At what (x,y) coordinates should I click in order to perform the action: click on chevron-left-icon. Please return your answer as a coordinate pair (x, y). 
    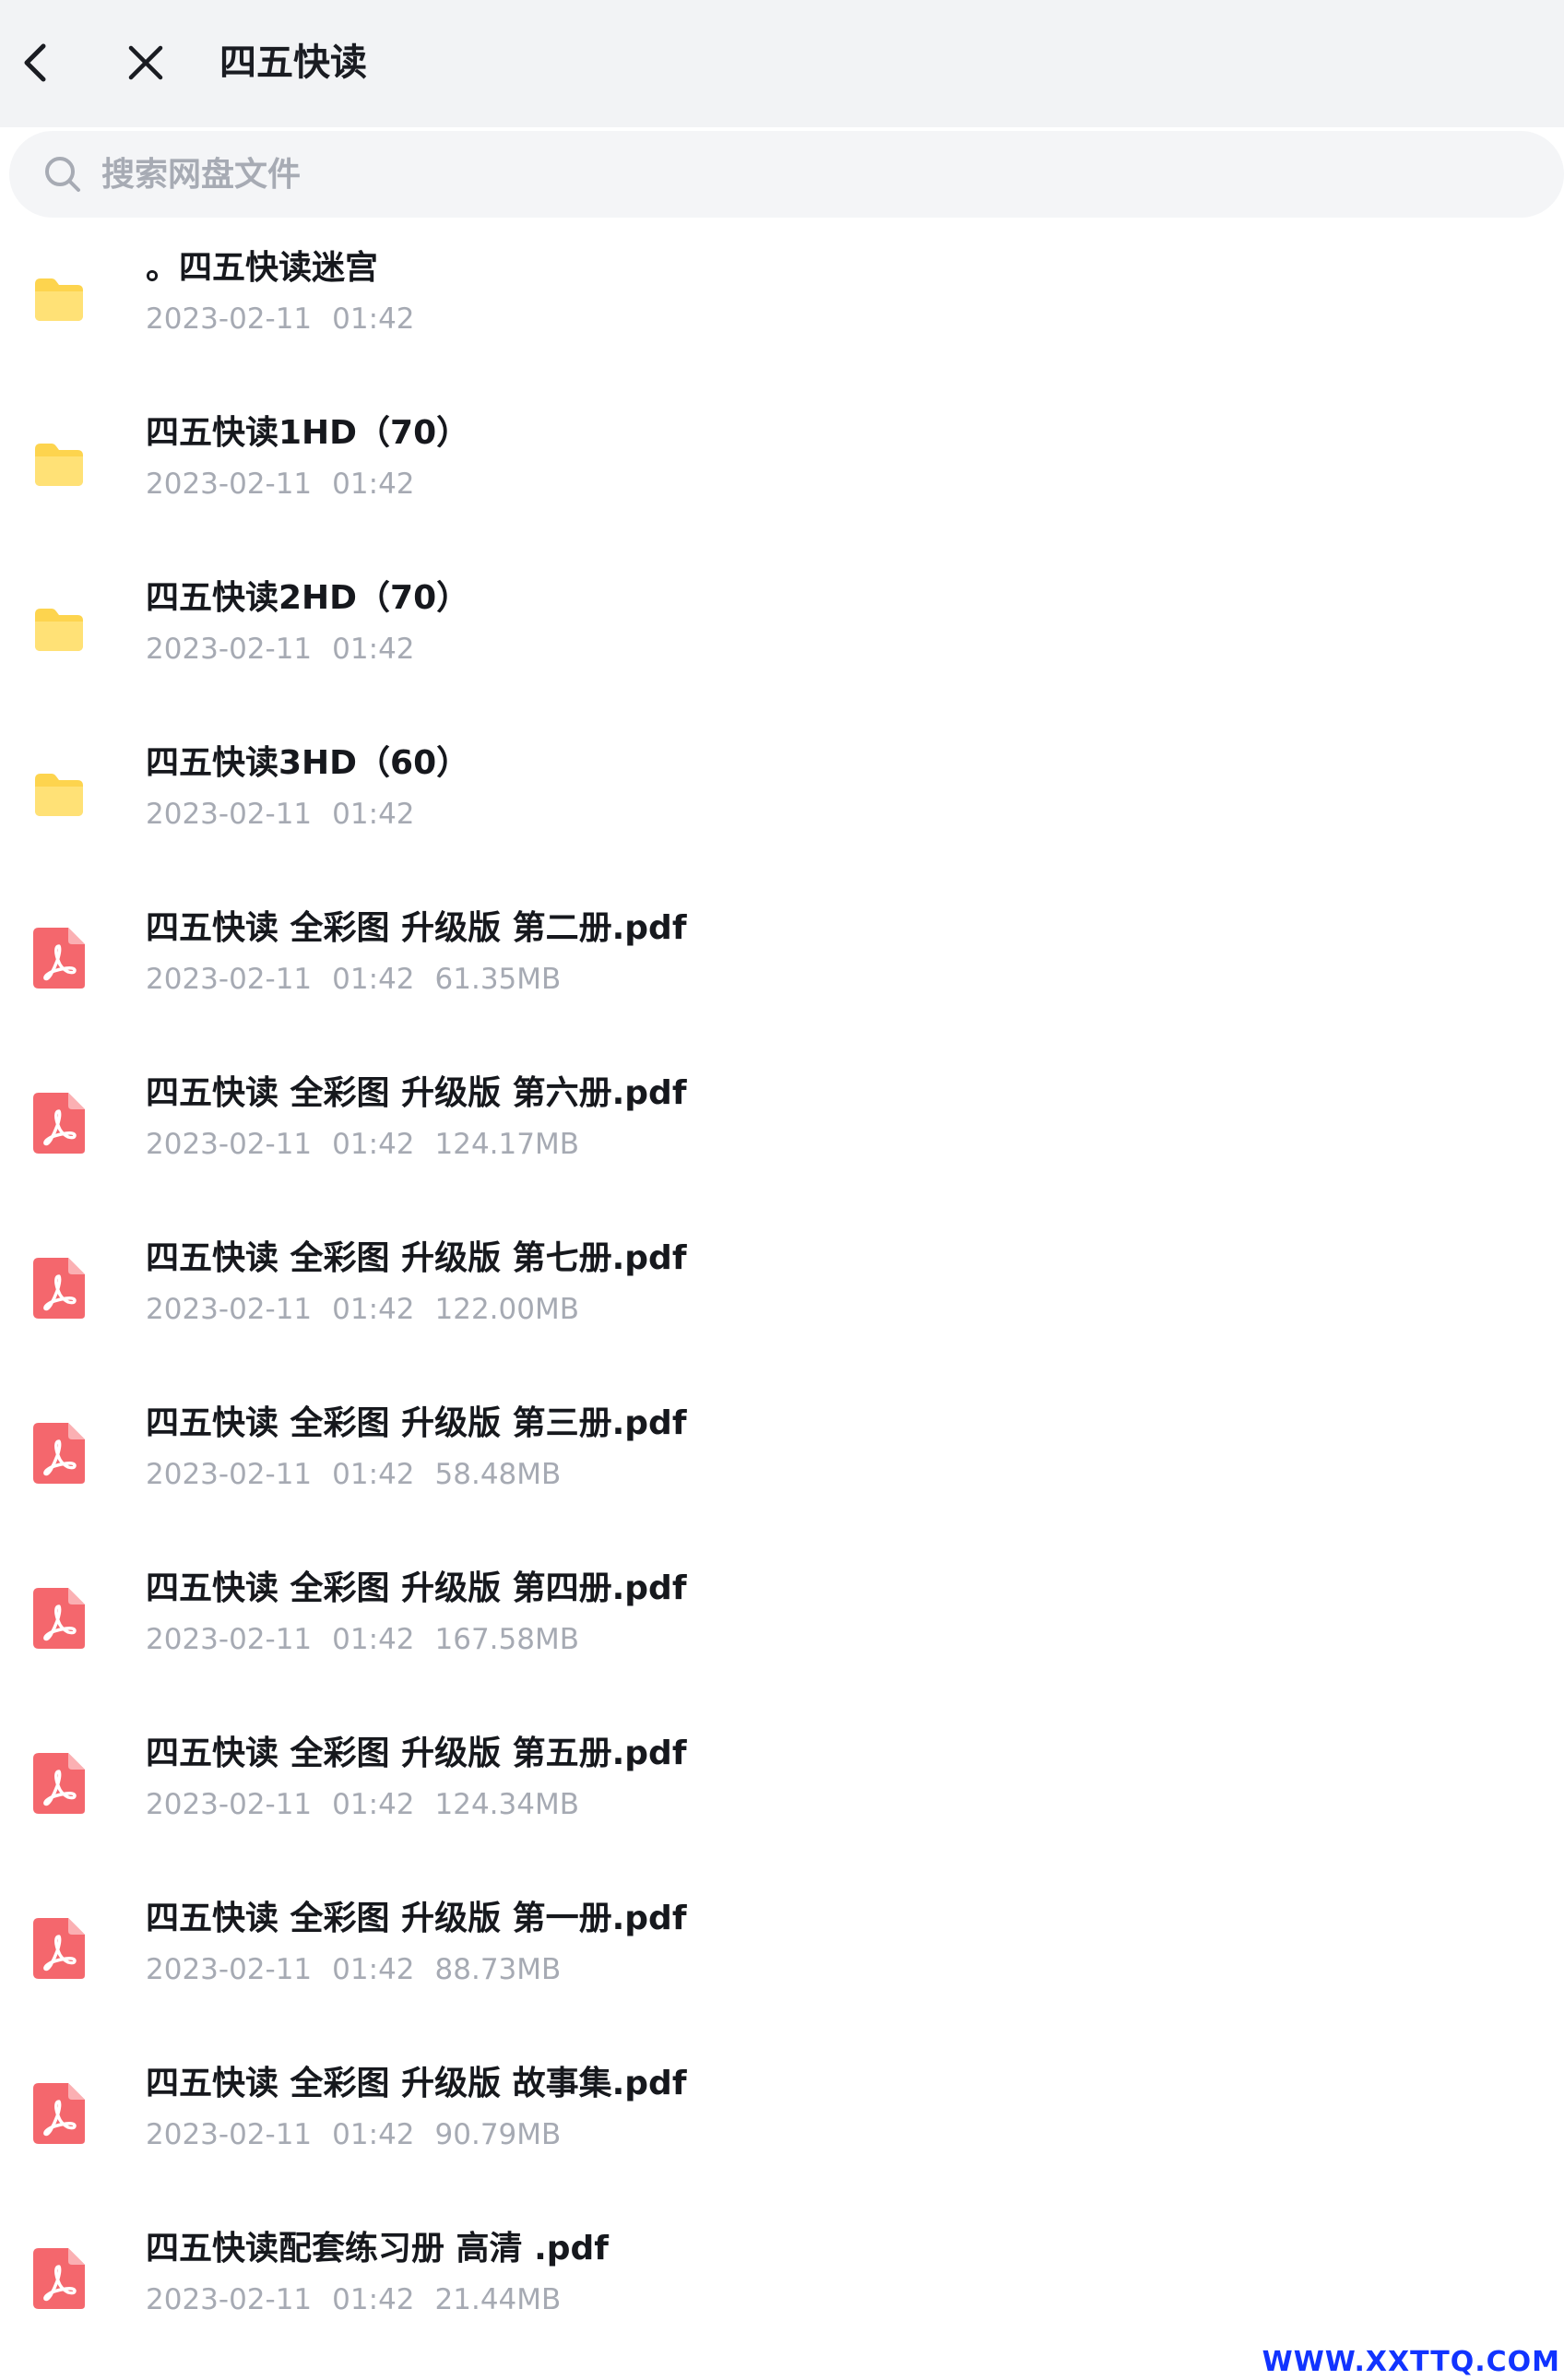
    Looking at the image, I should click on (35, 62).